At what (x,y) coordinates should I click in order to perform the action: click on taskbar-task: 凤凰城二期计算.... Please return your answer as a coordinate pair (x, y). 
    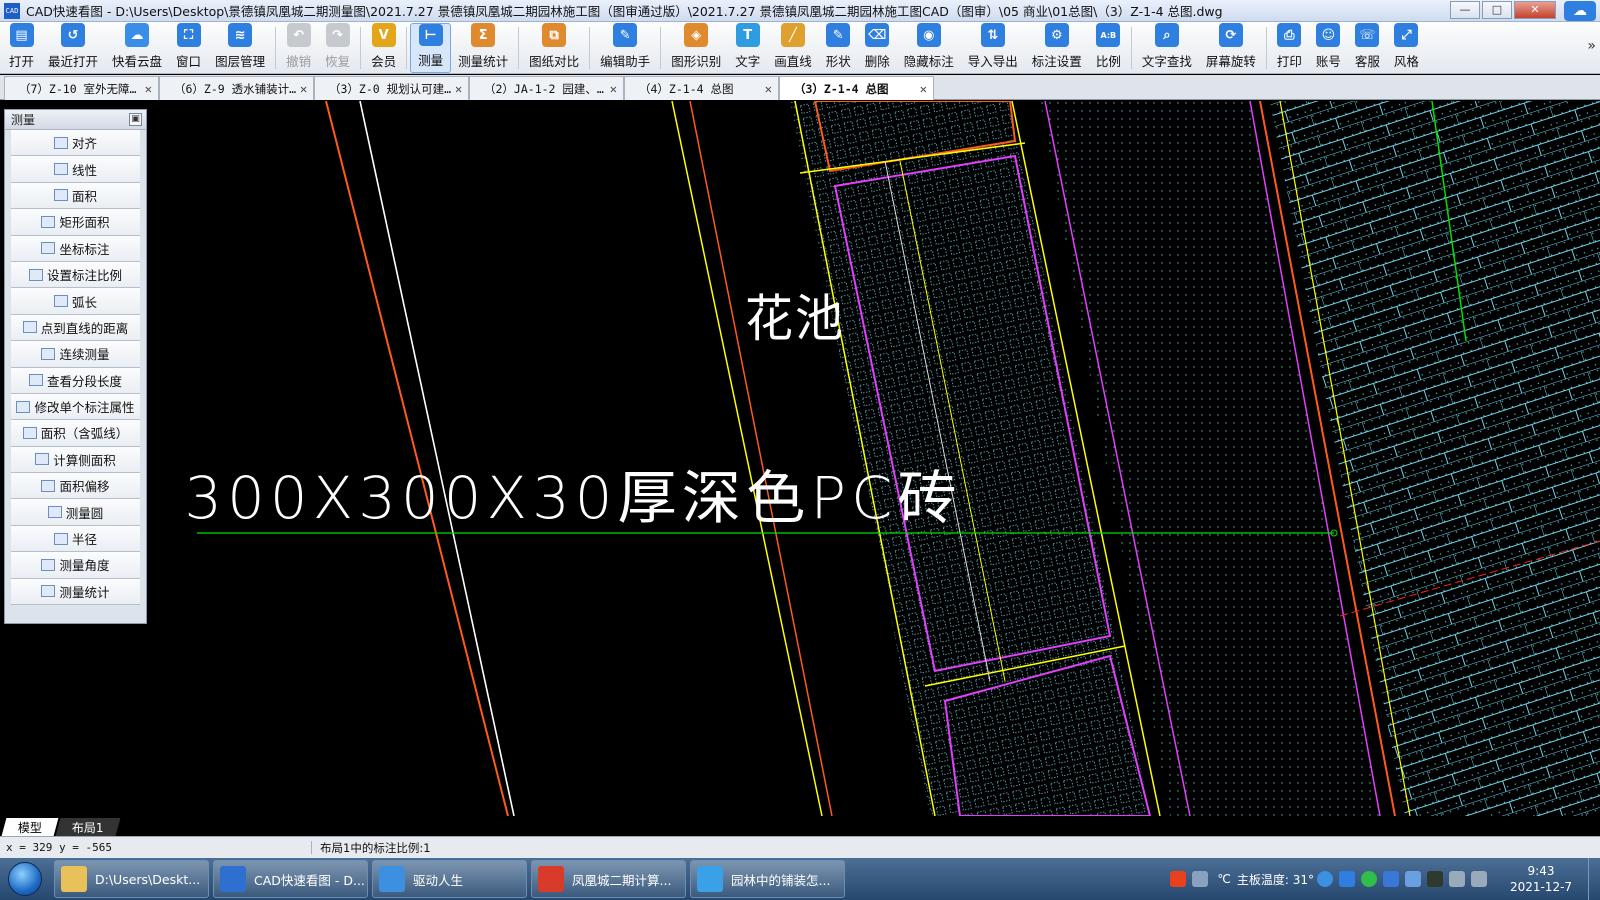
    Looking at the image, I should click on (608, 879).